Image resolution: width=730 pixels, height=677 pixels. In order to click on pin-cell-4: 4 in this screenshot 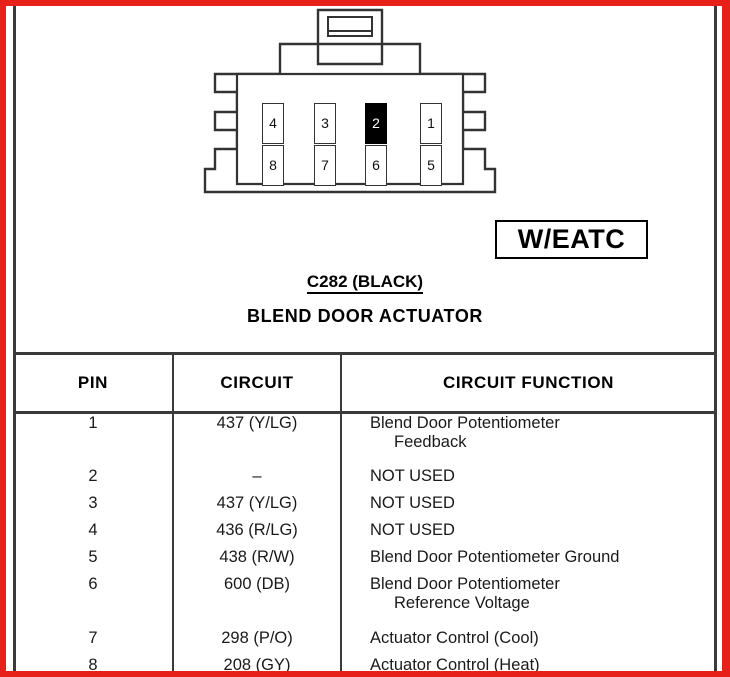, I will do `click(273, 123)`.